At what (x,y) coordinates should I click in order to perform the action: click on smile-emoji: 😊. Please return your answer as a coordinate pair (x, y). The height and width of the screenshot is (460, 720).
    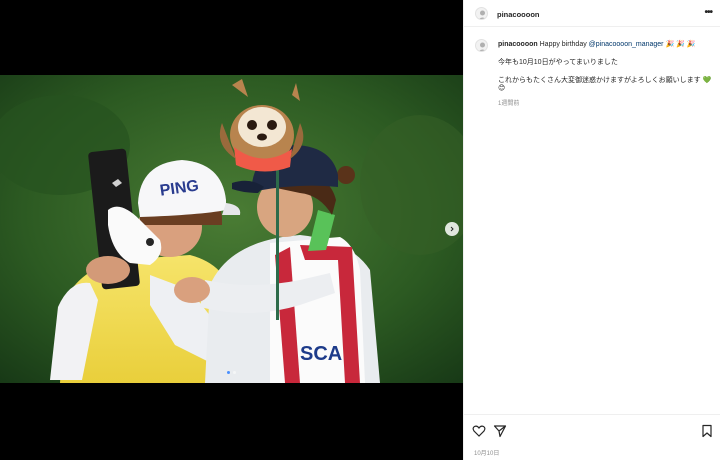
    Looking at the image, I should click on (502, 88).